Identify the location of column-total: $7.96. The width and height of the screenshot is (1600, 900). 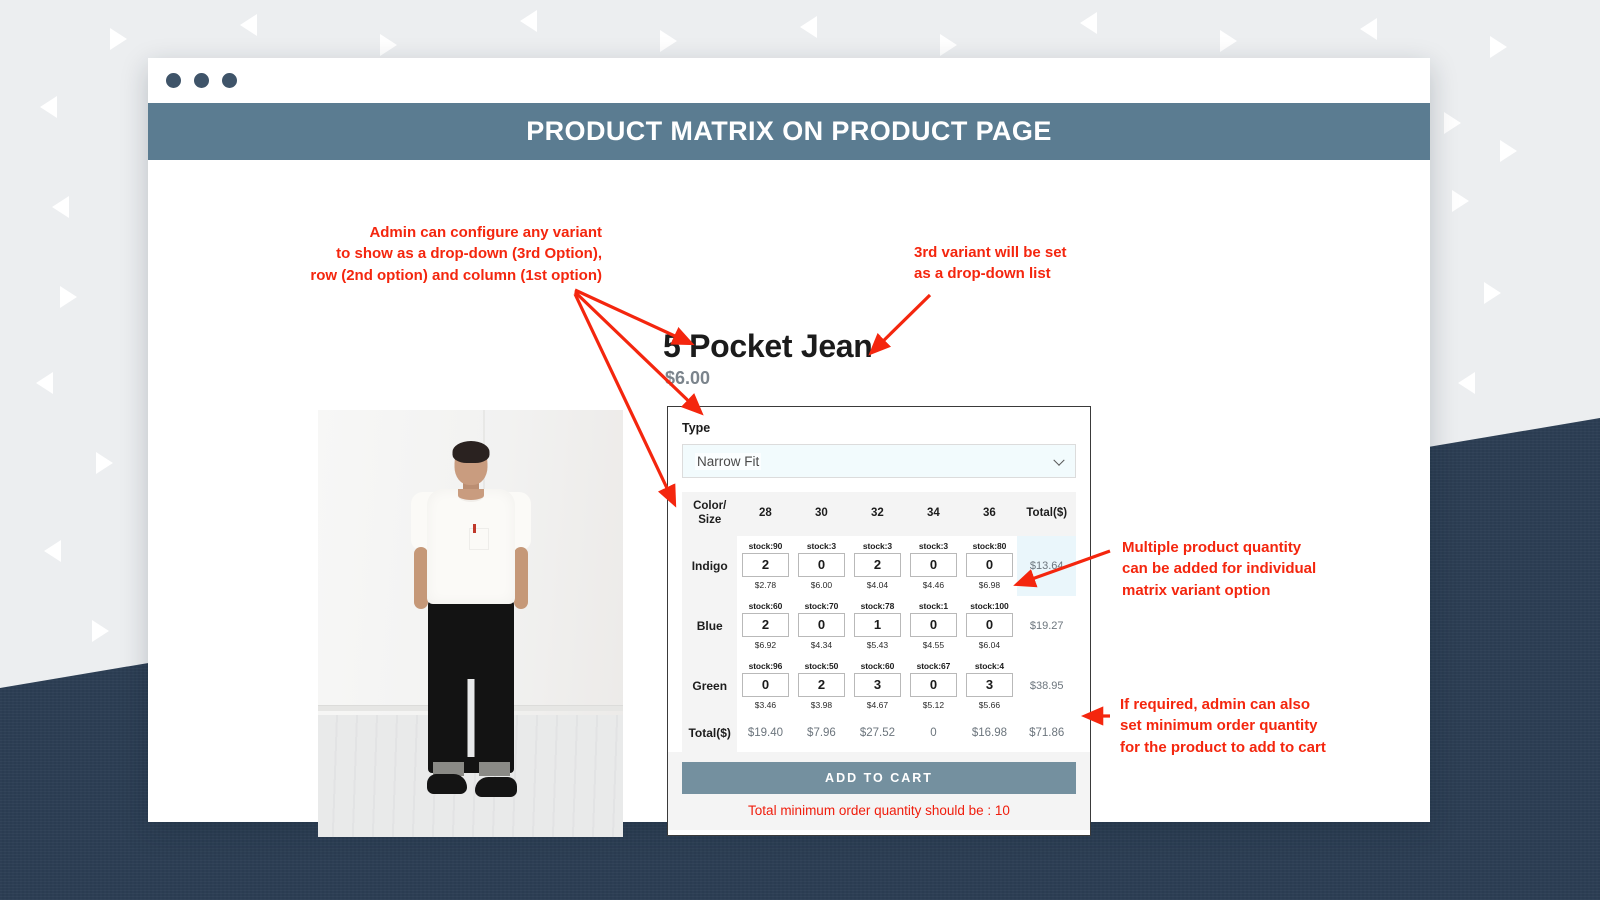
(821, 732).